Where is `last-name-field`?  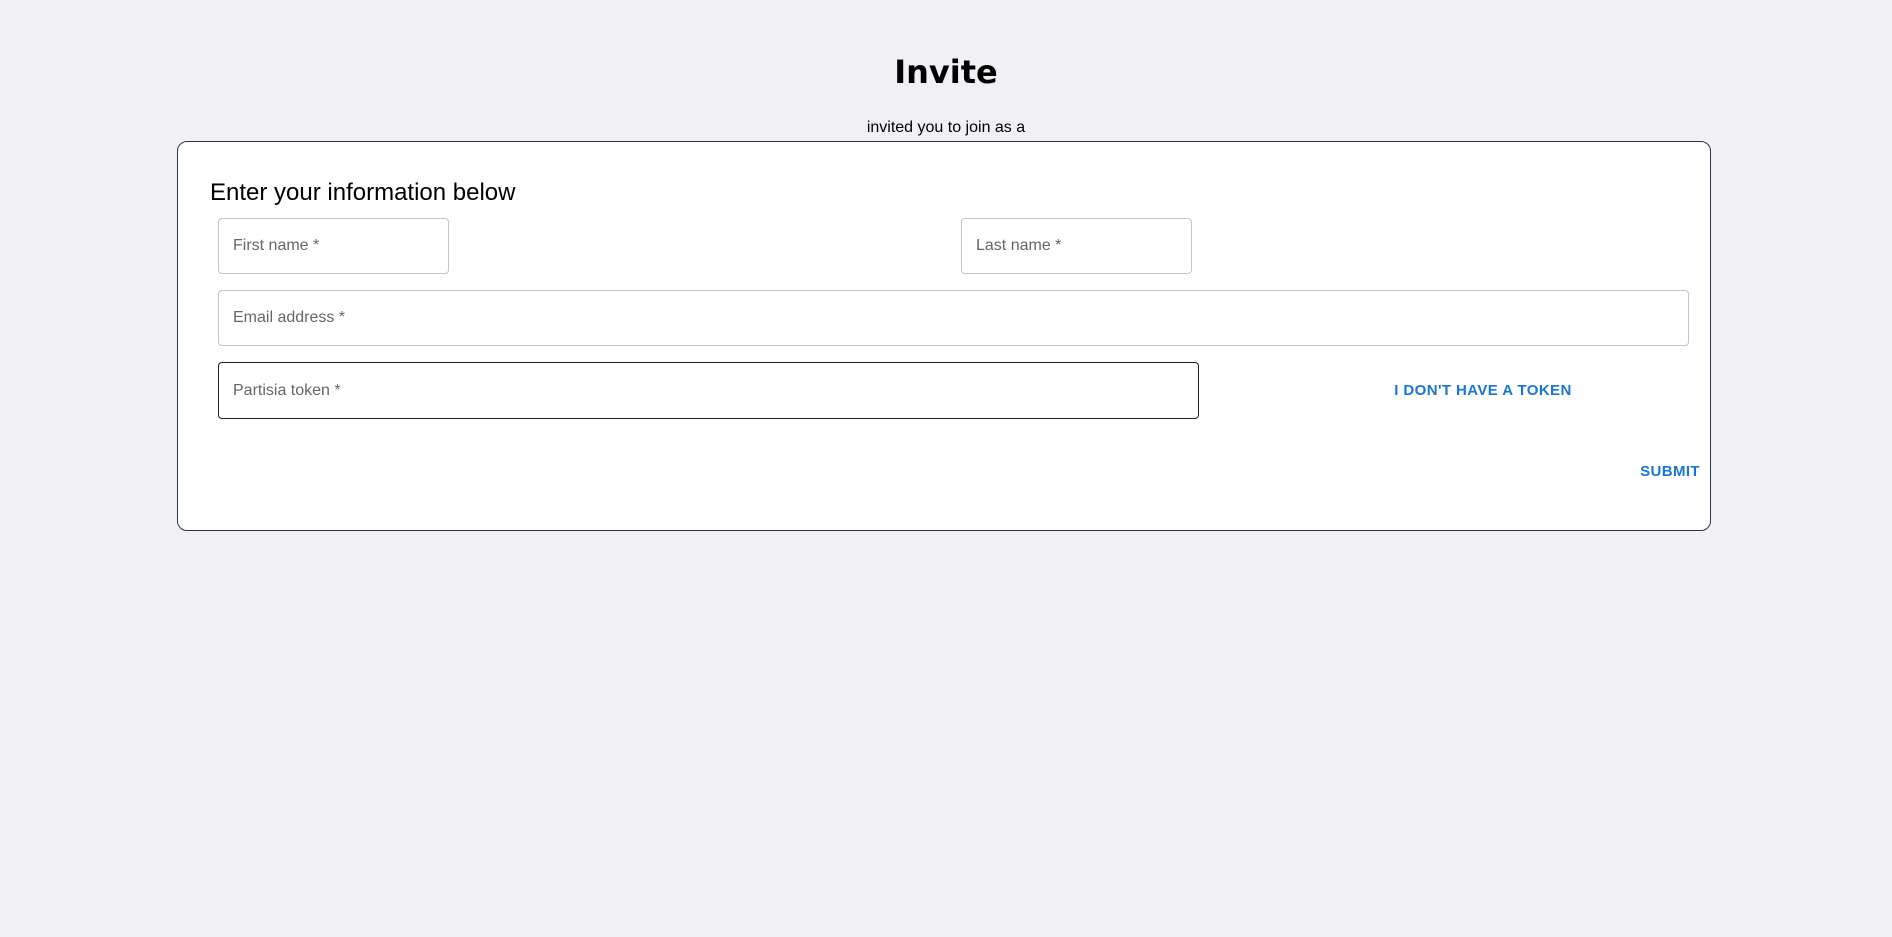
last-name-field is located at coordinates (1076, 246).